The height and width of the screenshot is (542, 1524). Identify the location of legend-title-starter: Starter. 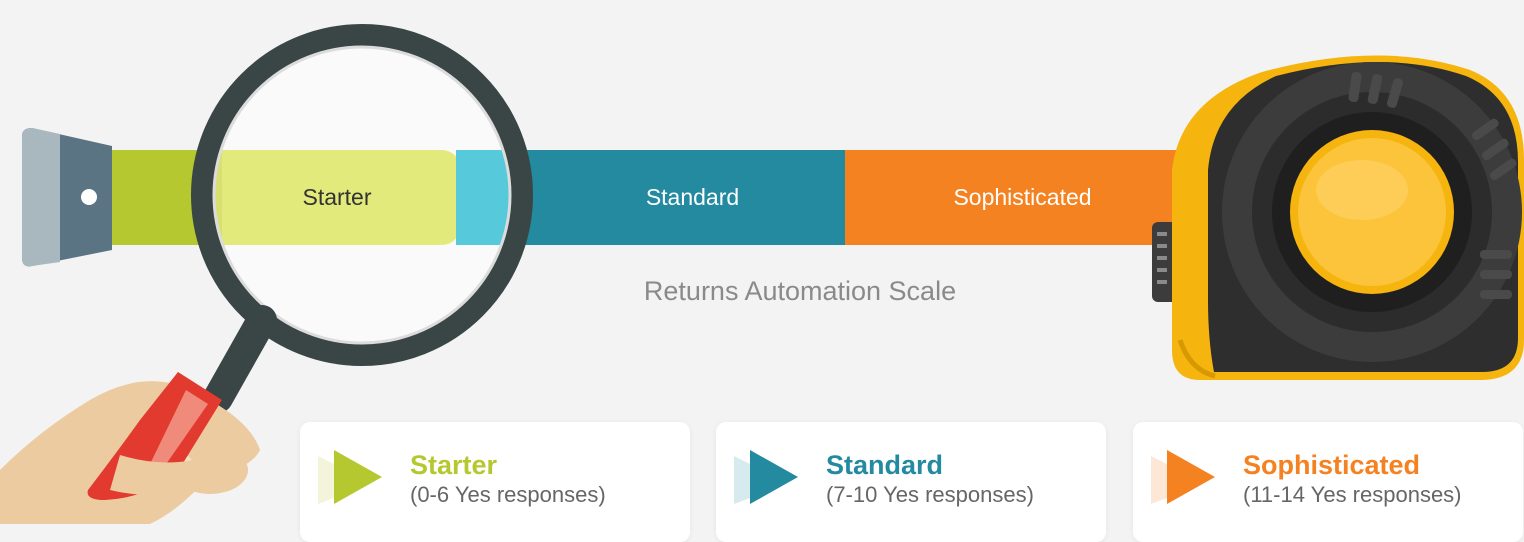
(454, 465).